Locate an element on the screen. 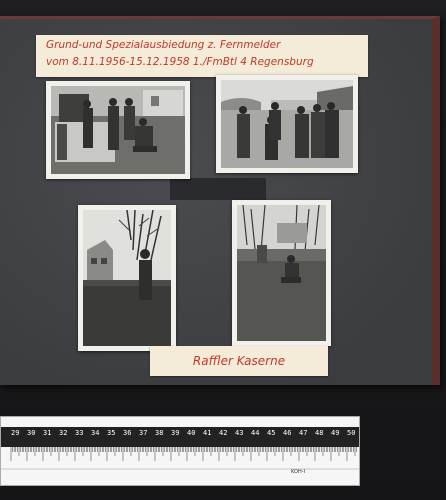  caption-bottom: Raffler Kaserne is located at coordinates (239, 361).